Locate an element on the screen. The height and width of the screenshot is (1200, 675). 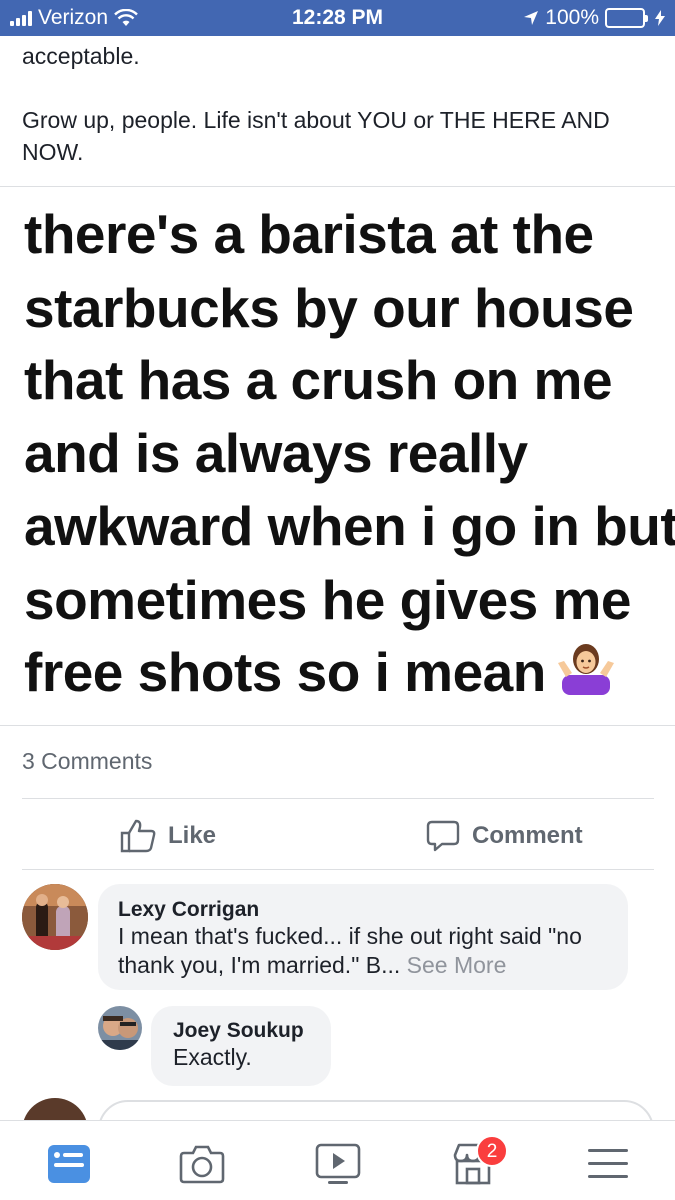
watch-icon is located at coordinates (338, 1163).